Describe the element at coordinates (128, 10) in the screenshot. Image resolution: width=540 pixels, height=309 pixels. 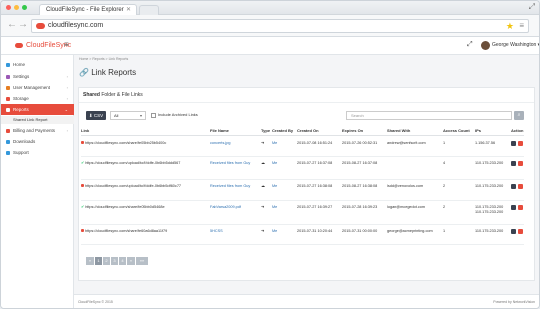
I see `close-icon: ✕` at that location.